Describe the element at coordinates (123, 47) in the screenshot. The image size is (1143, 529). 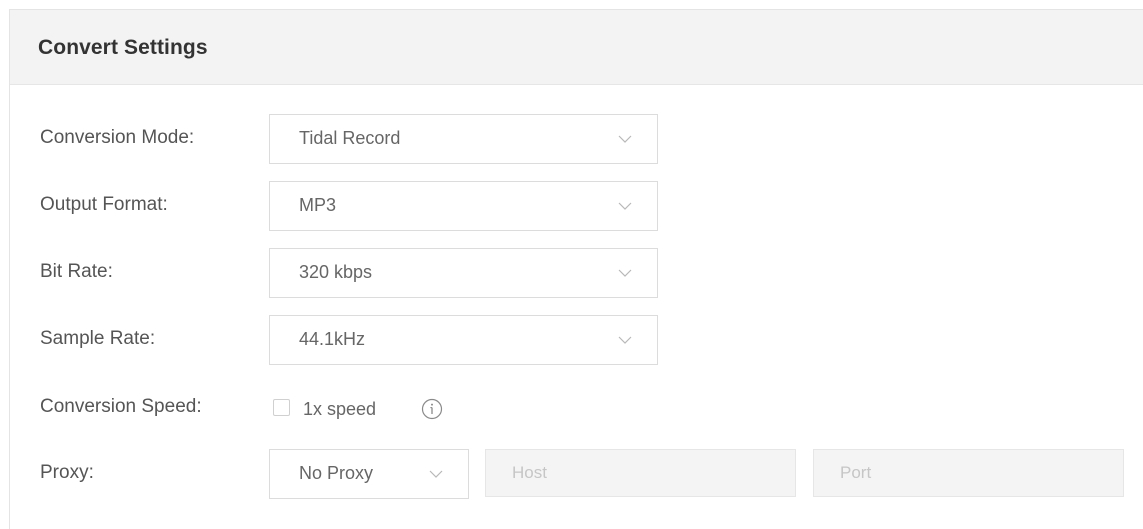
I see `panel-title: Convert Settings` at that location.